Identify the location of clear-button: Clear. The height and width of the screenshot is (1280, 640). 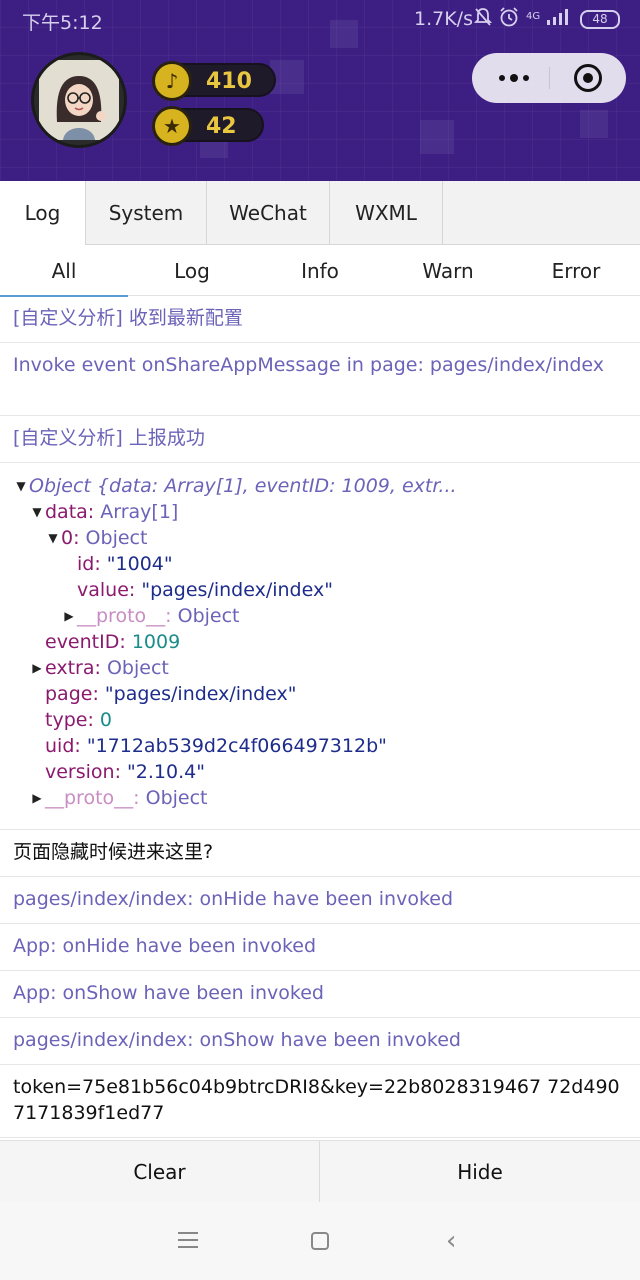
(160, 1172).